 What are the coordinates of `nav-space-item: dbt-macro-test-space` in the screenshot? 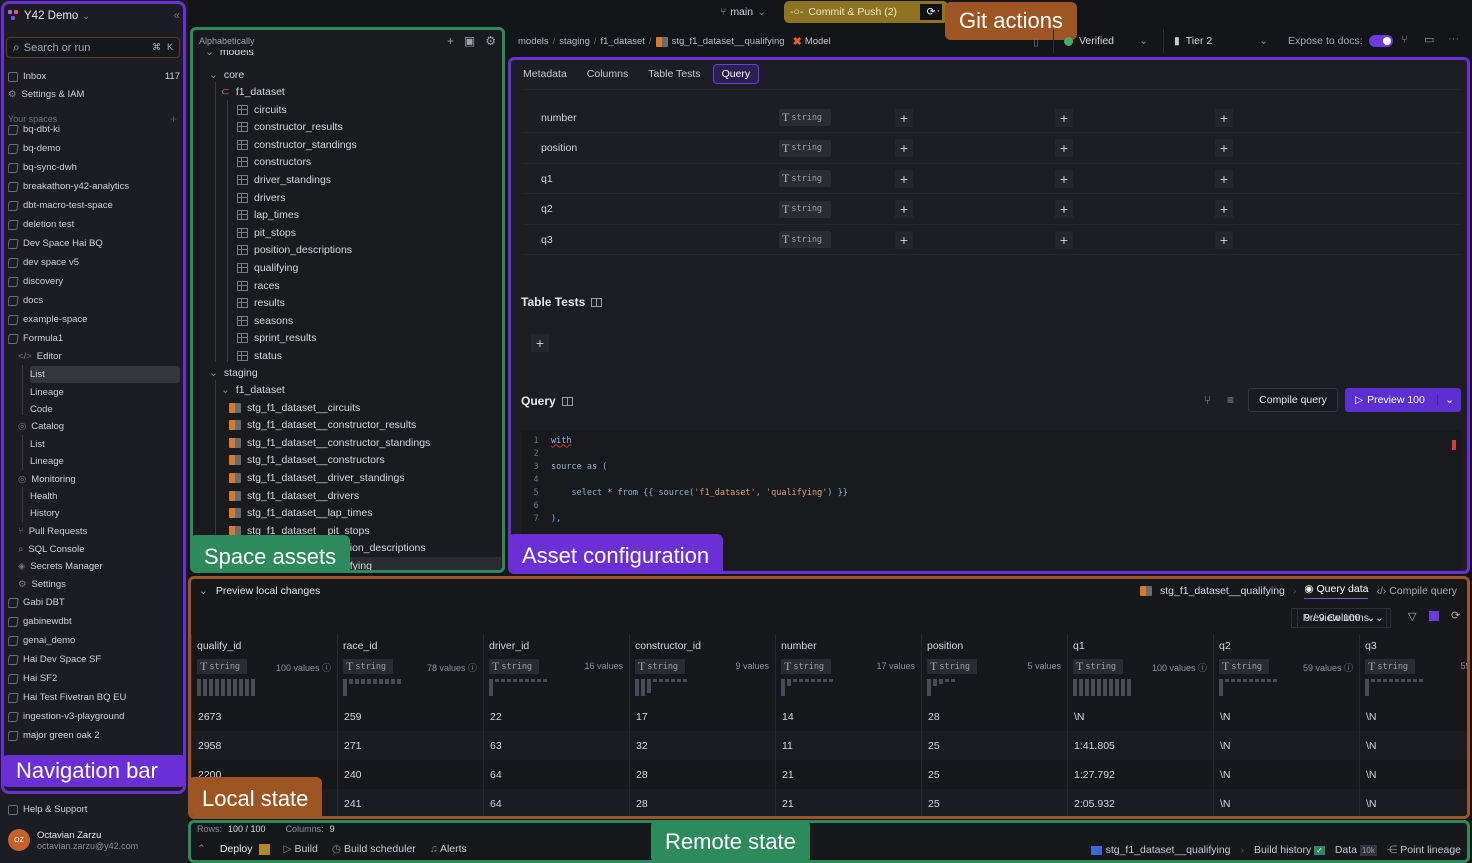 It's located at (94, 205).